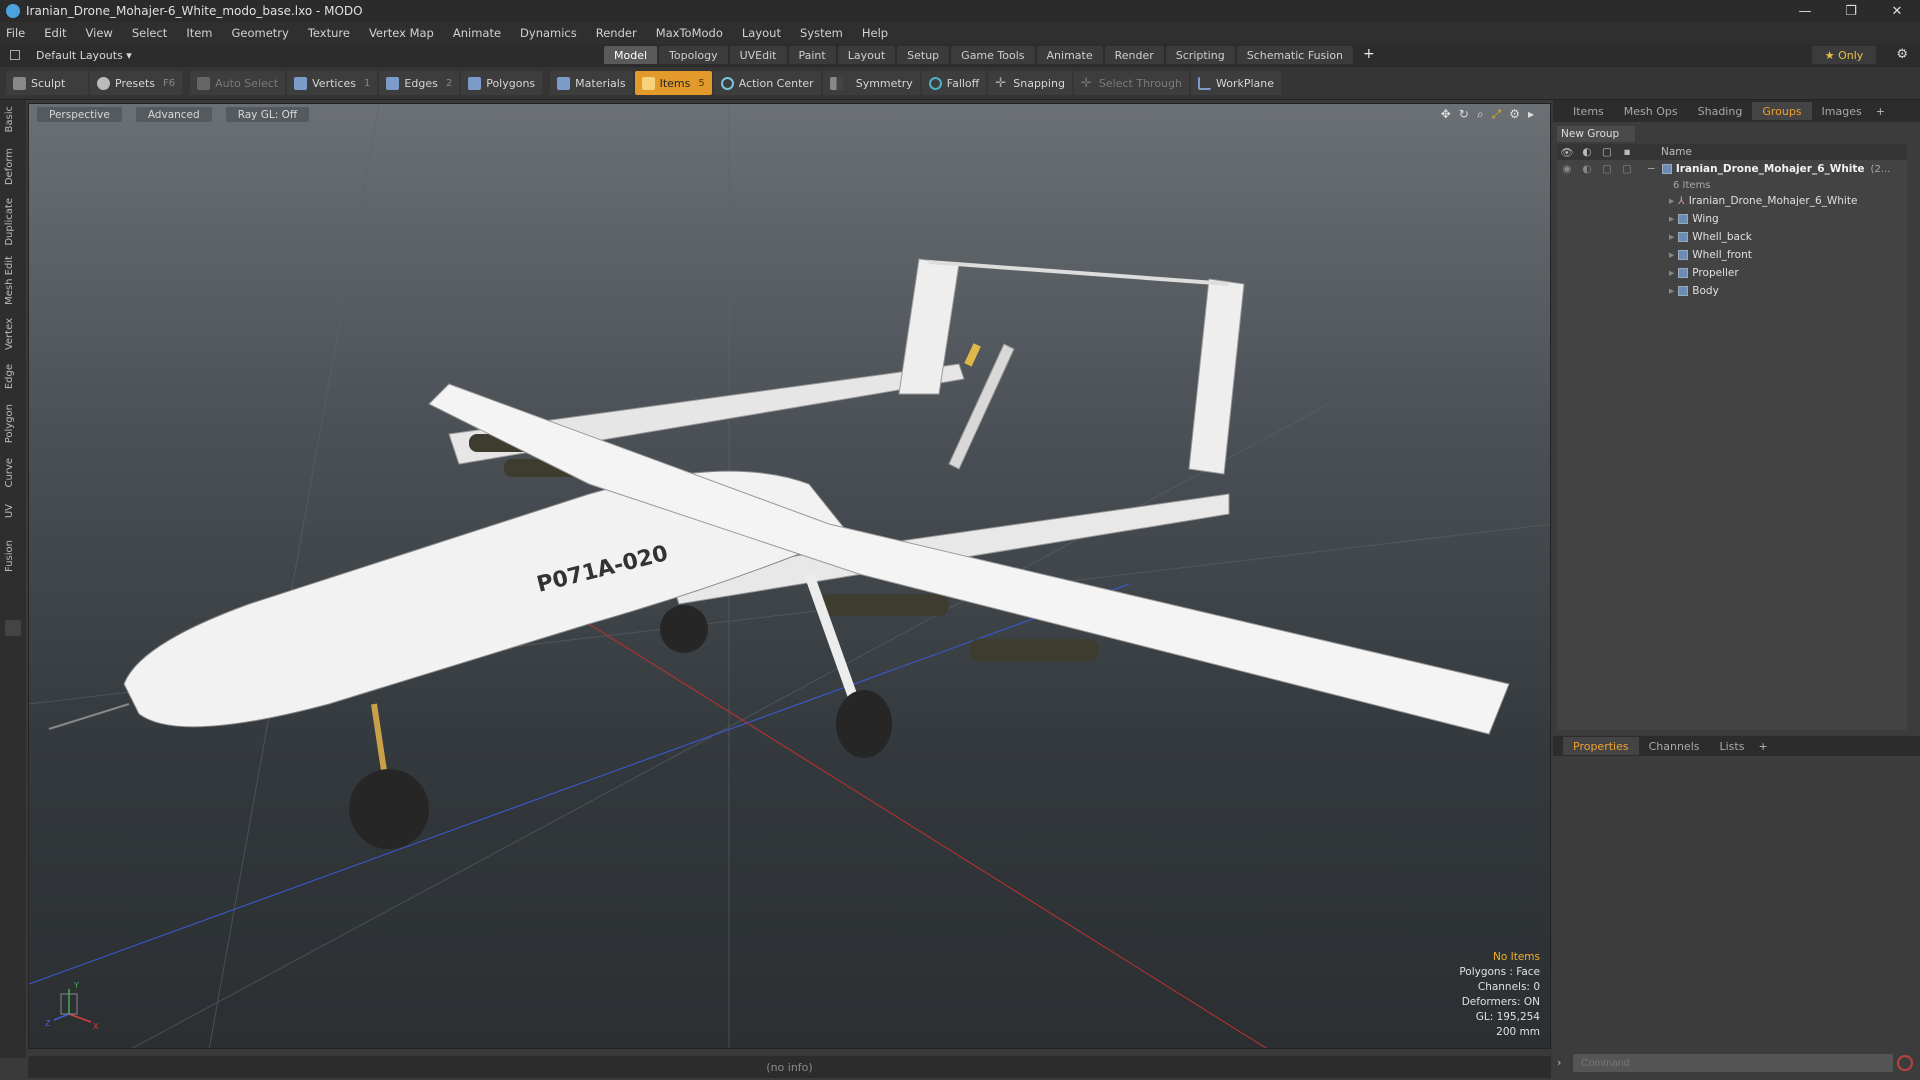  I want to click on workplane-button: WorkPlane, so click(1236, 83).